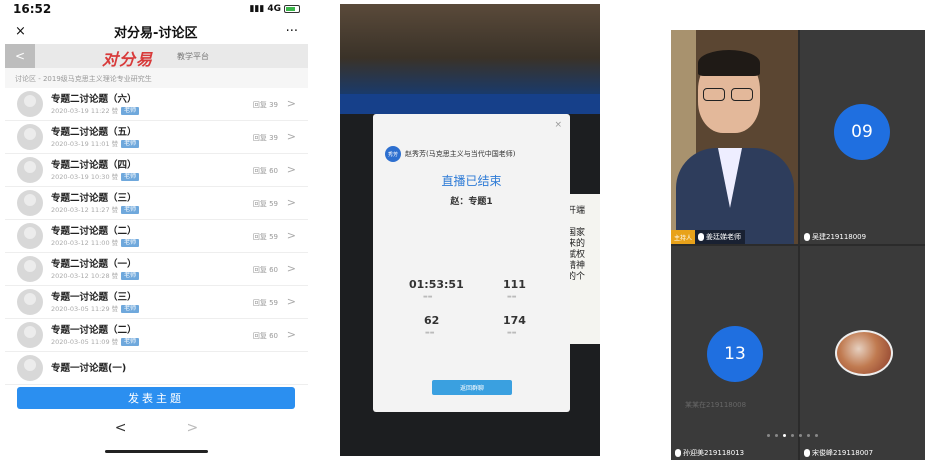 The height and width of the screenshot is (460, 926). I want to click on participant-name-bar: 孙迎美219118013, so click(709, 453).